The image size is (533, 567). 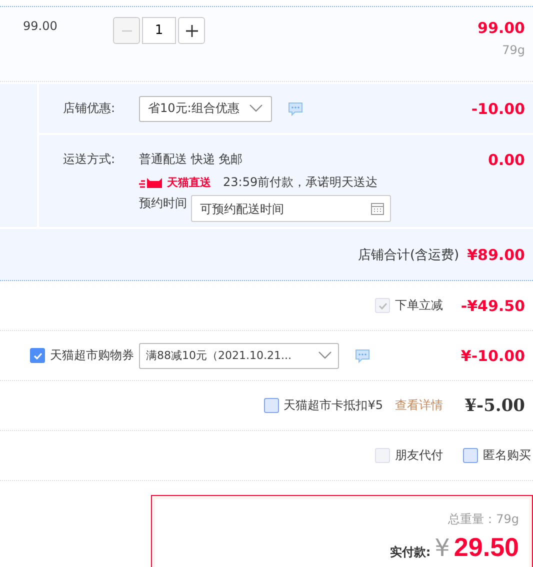 I want to click on shipping-amount: 0.00, so click(x=506, y=160).